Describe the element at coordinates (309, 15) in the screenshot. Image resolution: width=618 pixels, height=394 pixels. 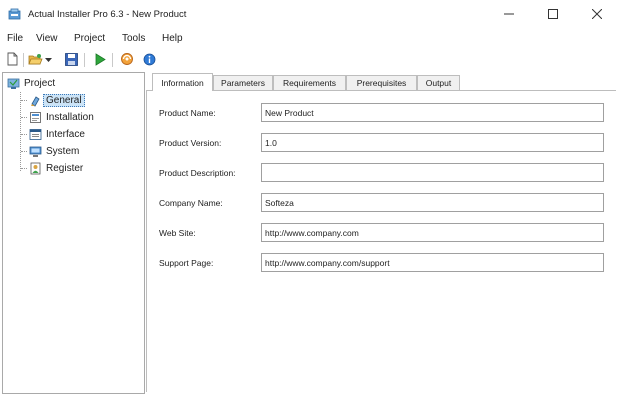
I see `title-bar: Actual Installer Pro 6.3 - New Product` at that location.